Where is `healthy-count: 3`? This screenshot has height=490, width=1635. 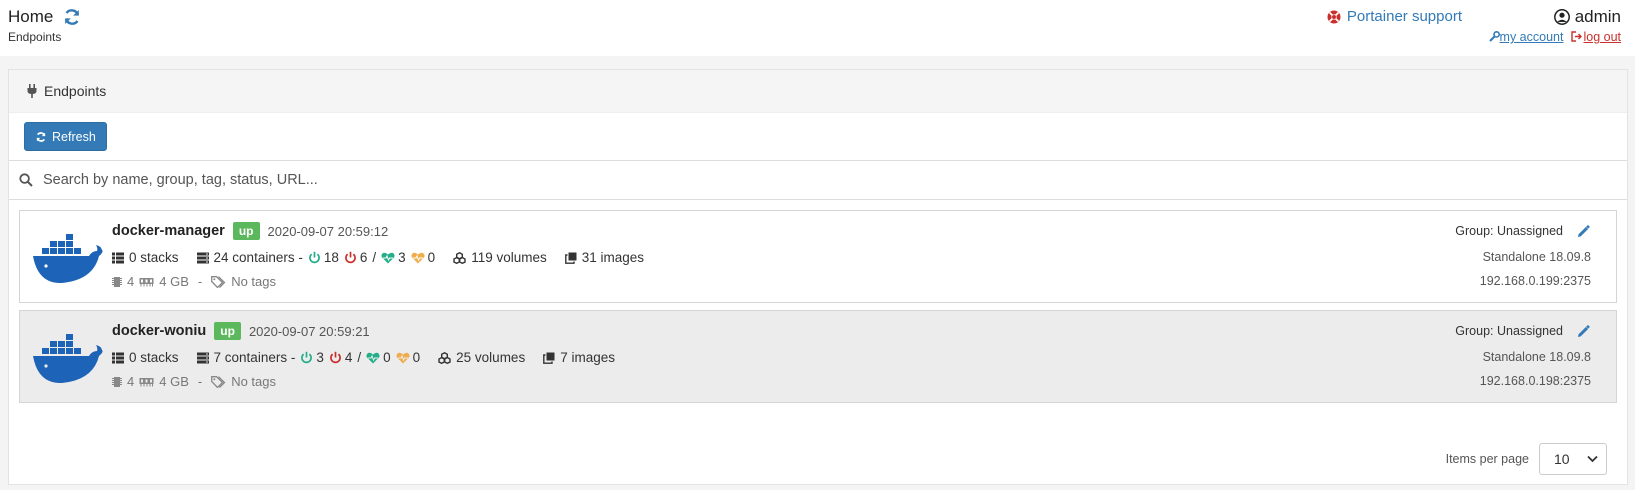 healthy-count: 3 is located at coordinates (402, 257).